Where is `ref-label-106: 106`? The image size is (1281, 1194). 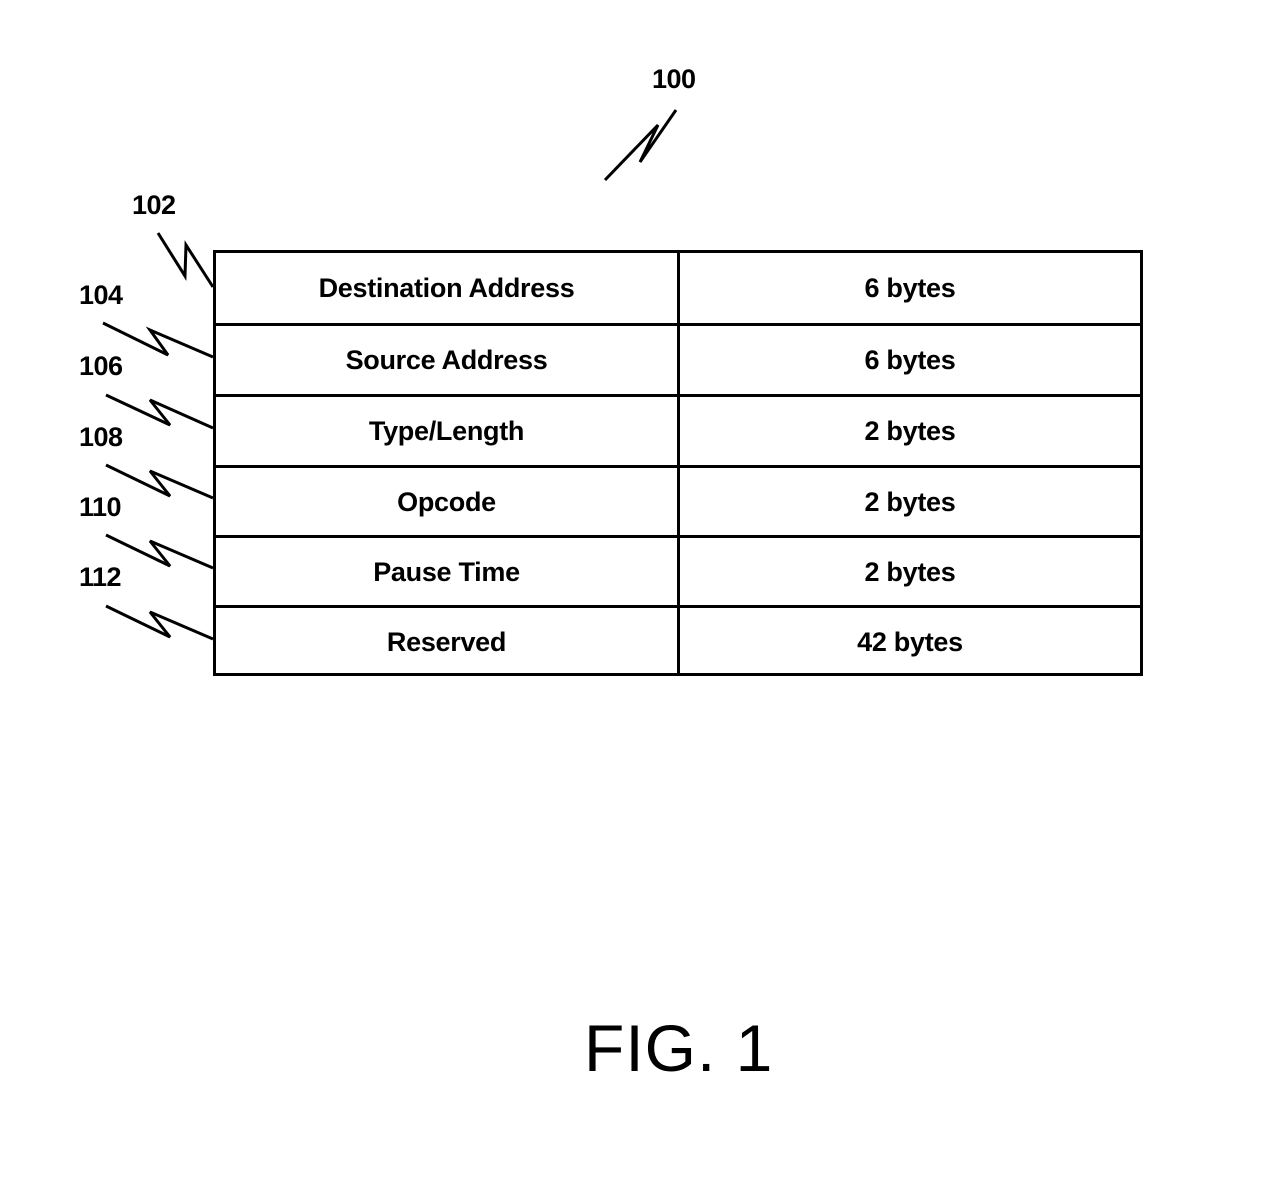 ref-label-106: 106 is located at coordinates (101, 366).